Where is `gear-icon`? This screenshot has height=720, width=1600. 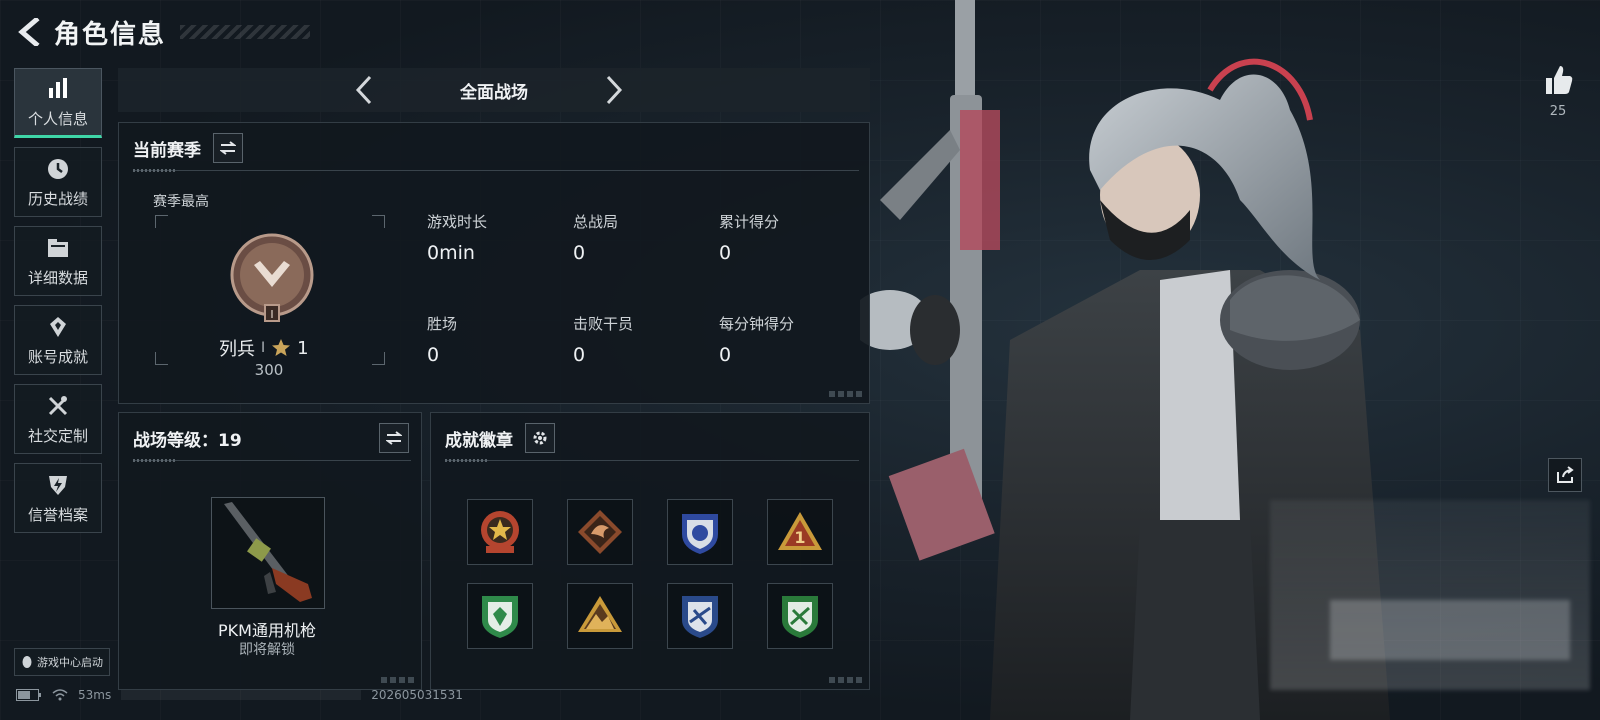 gear-icon is located at coordinates (540, 438).